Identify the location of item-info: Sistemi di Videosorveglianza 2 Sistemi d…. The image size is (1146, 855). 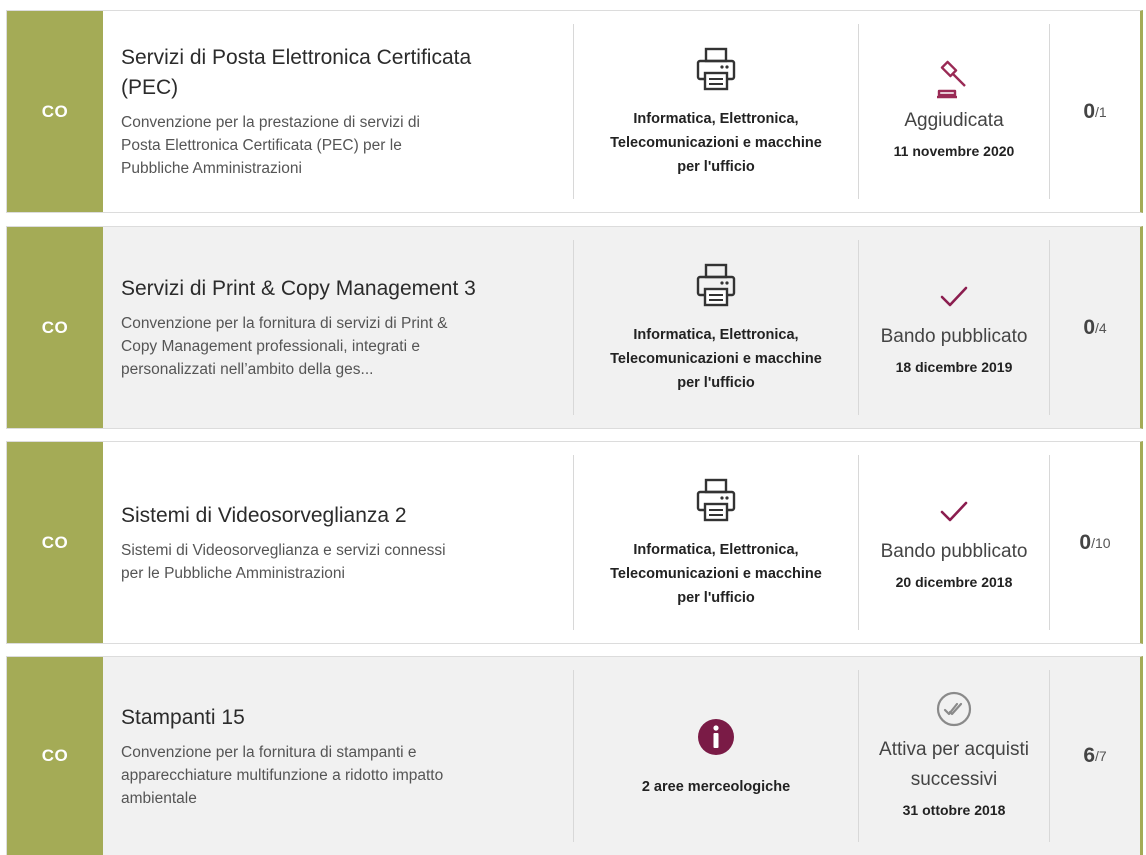
(338, 542).